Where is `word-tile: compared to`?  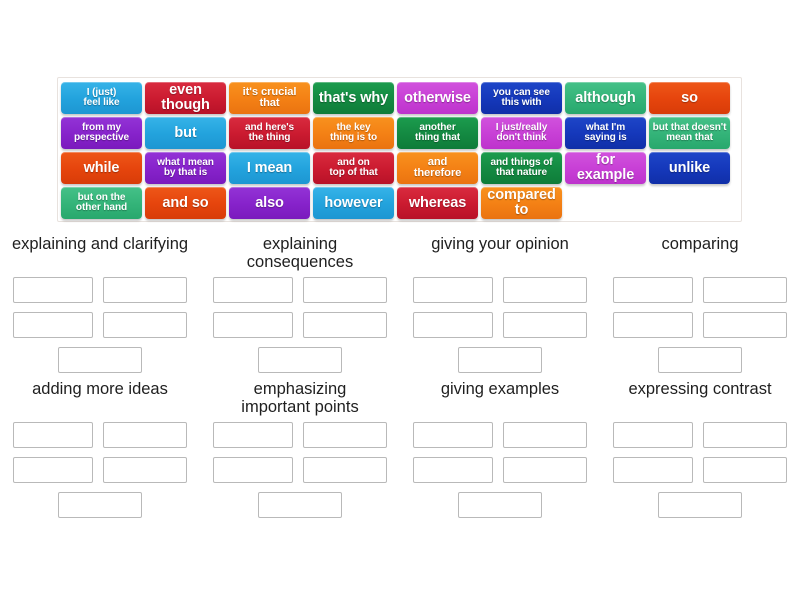 word-tile: compared to is located at coordinates (521, 203).